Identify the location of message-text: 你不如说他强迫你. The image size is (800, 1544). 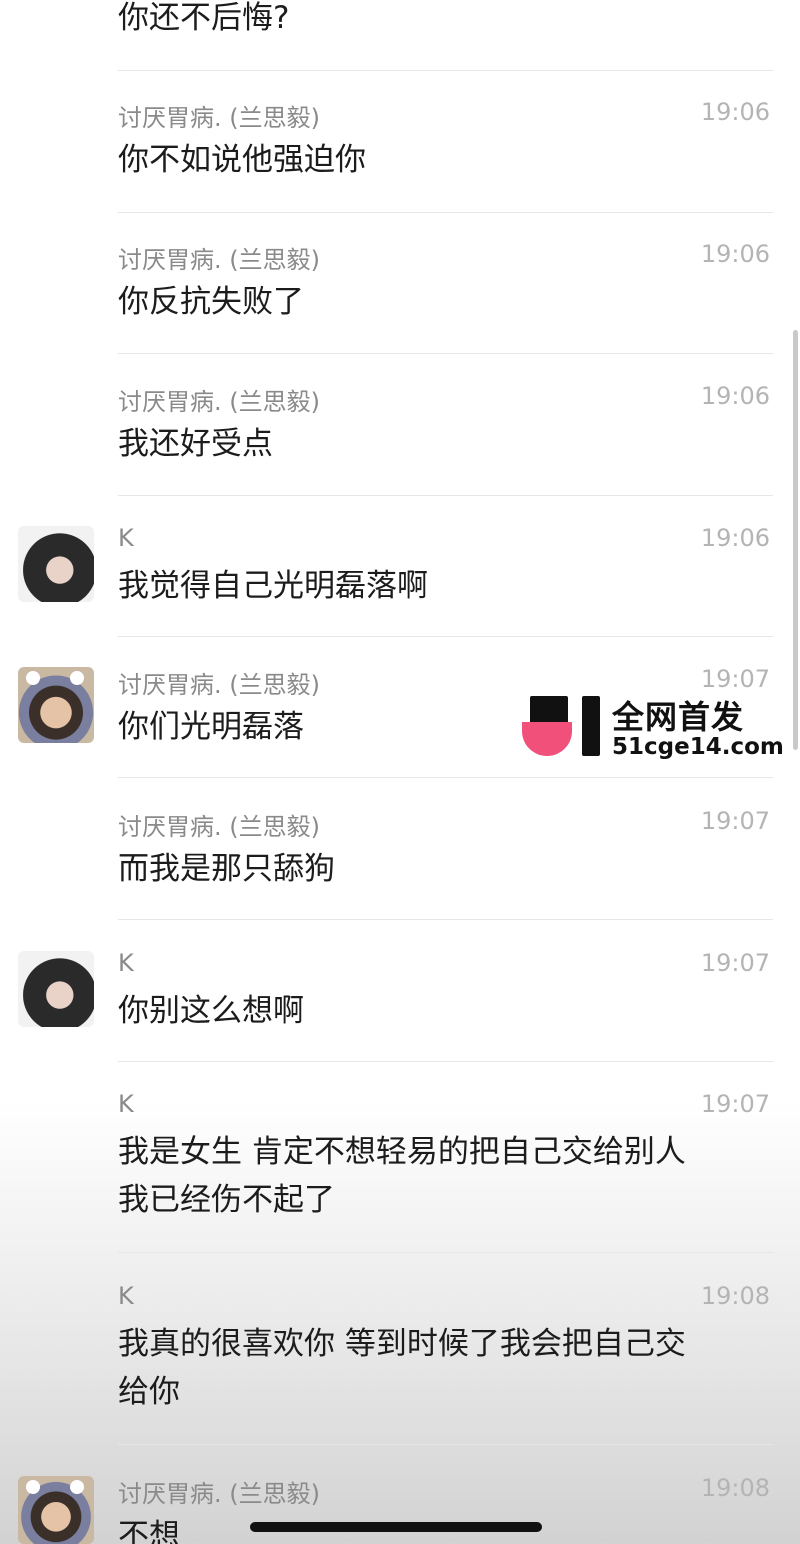
(242, 160).